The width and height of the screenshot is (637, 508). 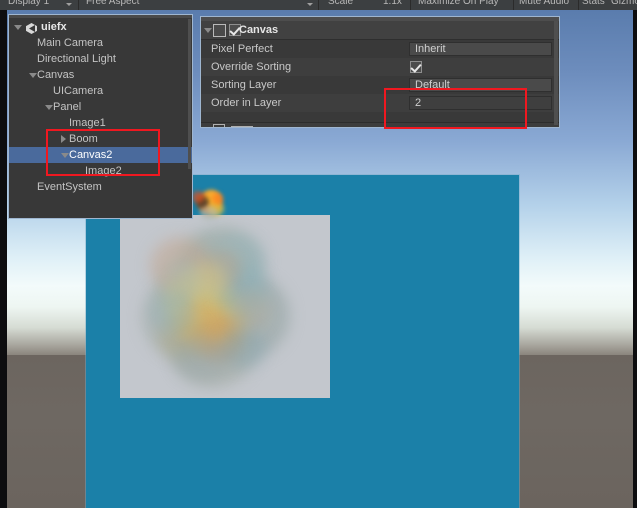 I want to click on foldout-closed-icon, so click(x=63, y=139).